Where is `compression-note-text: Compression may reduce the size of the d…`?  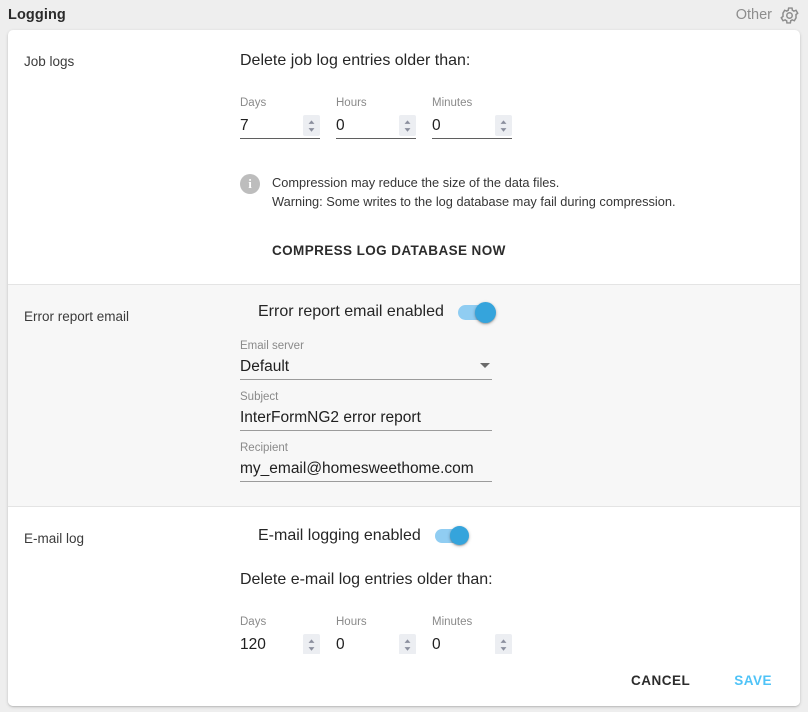
compression-note-text: Compression may reduce the size of the d… is located at coordinates (474, 192).